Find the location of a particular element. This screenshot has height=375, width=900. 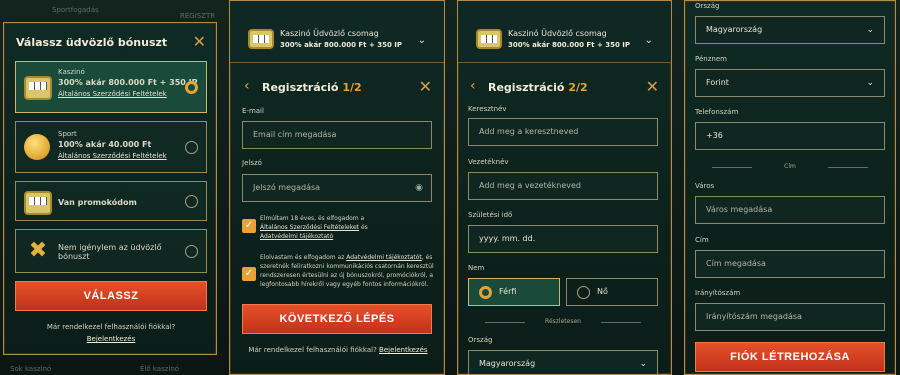

option-headline: Van promokódom is located at coordinates (97, 202).